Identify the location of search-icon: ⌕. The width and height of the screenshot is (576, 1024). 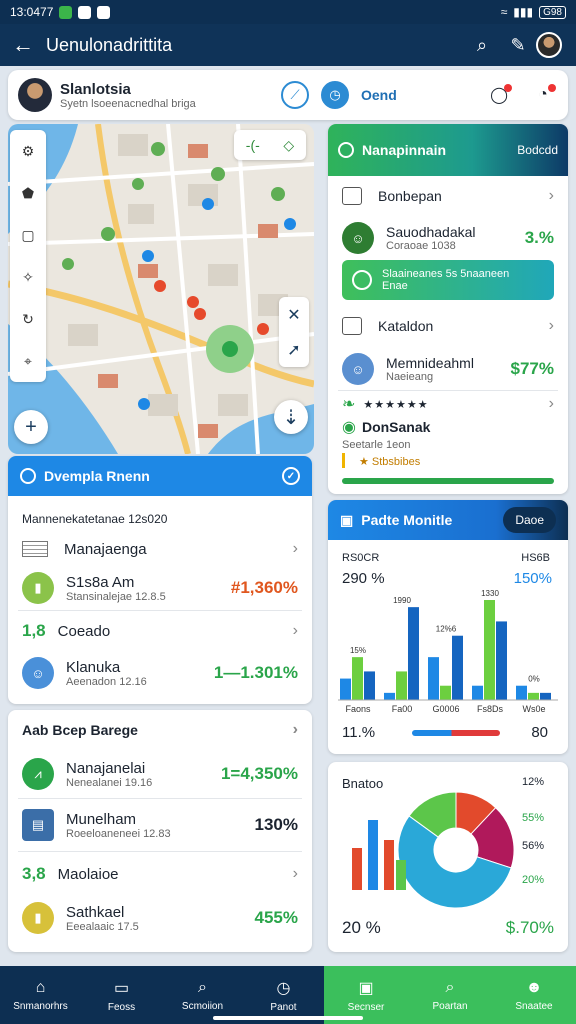
(482, 45).